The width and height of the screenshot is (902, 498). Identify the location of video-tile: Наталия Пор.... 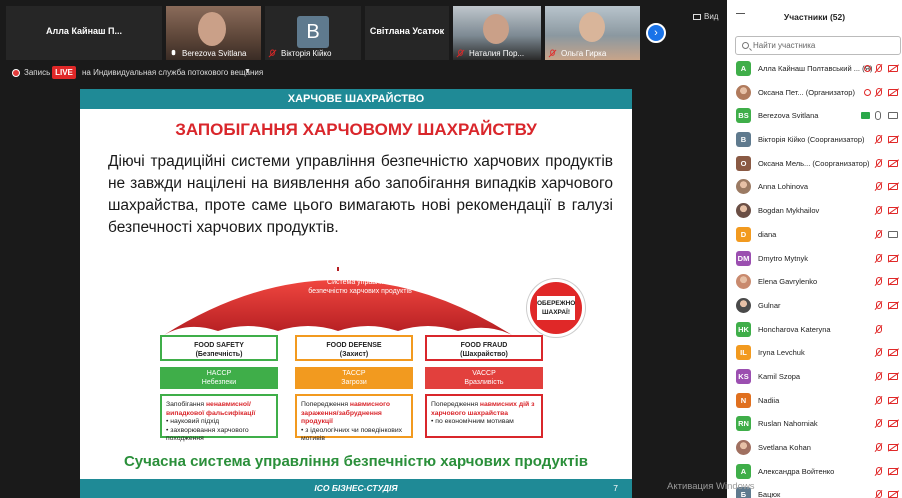
(497, 33).